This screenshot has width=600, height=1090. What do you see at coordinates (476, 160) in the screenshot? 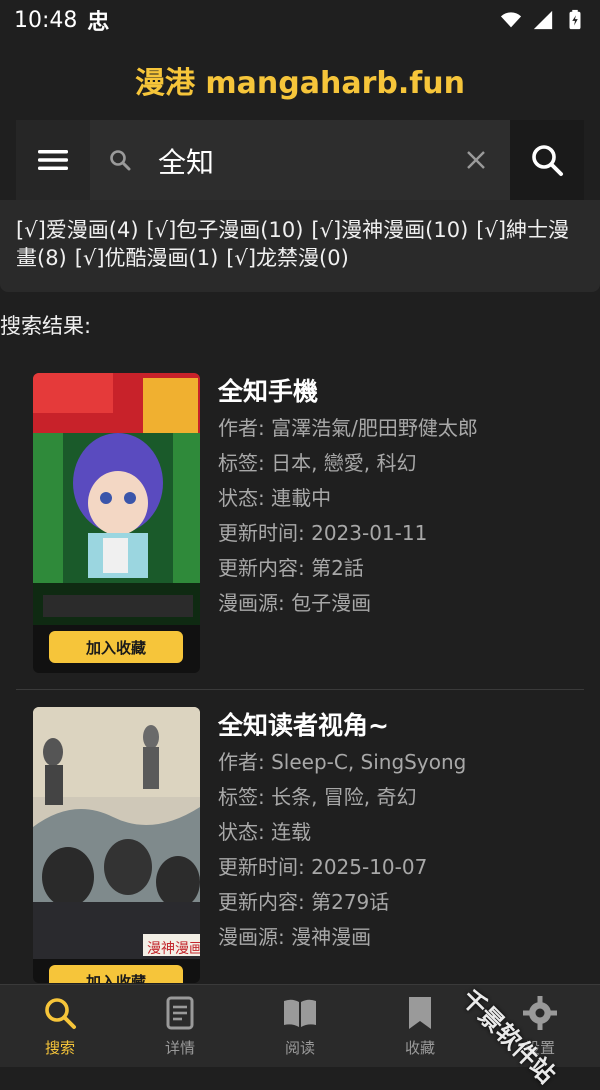
I see `clear-icon` at bounding box center [476, 160].